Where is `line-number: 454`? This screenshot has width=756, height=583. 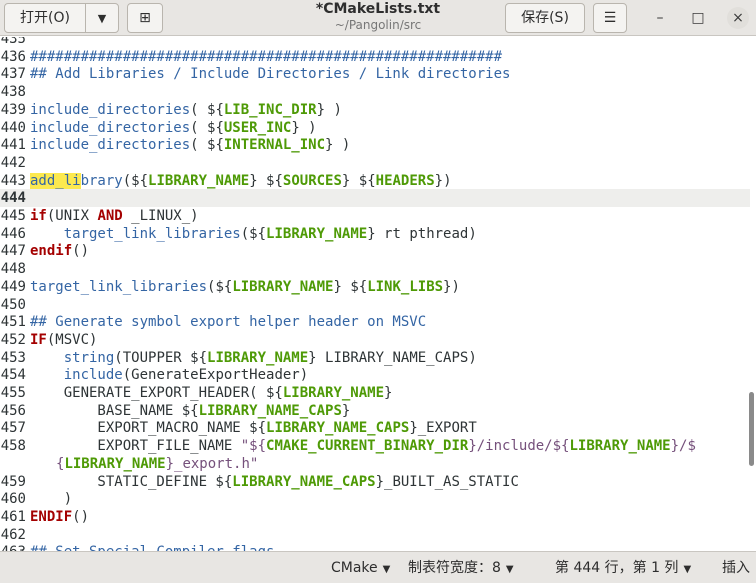
line-number: 454 is located at coordinates (13, 375).